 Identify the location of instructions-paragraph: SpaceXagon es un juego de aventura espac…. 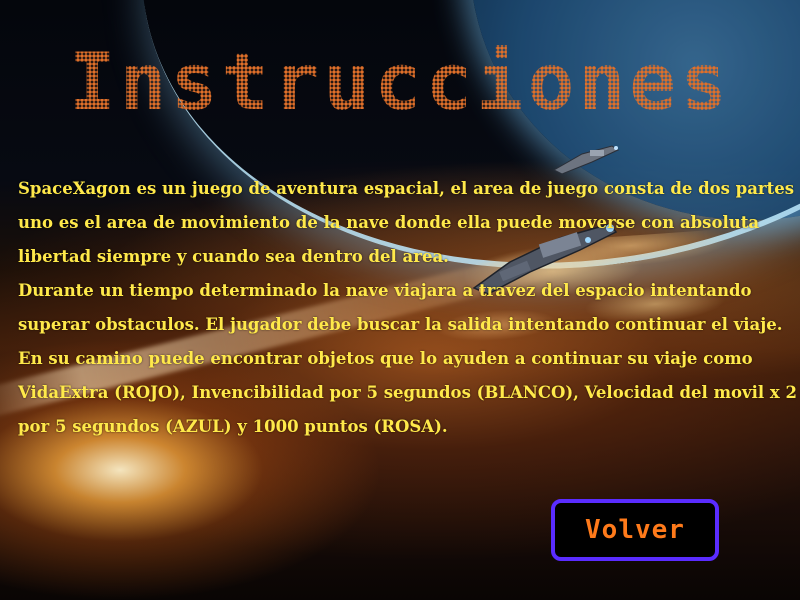
(406, 222).